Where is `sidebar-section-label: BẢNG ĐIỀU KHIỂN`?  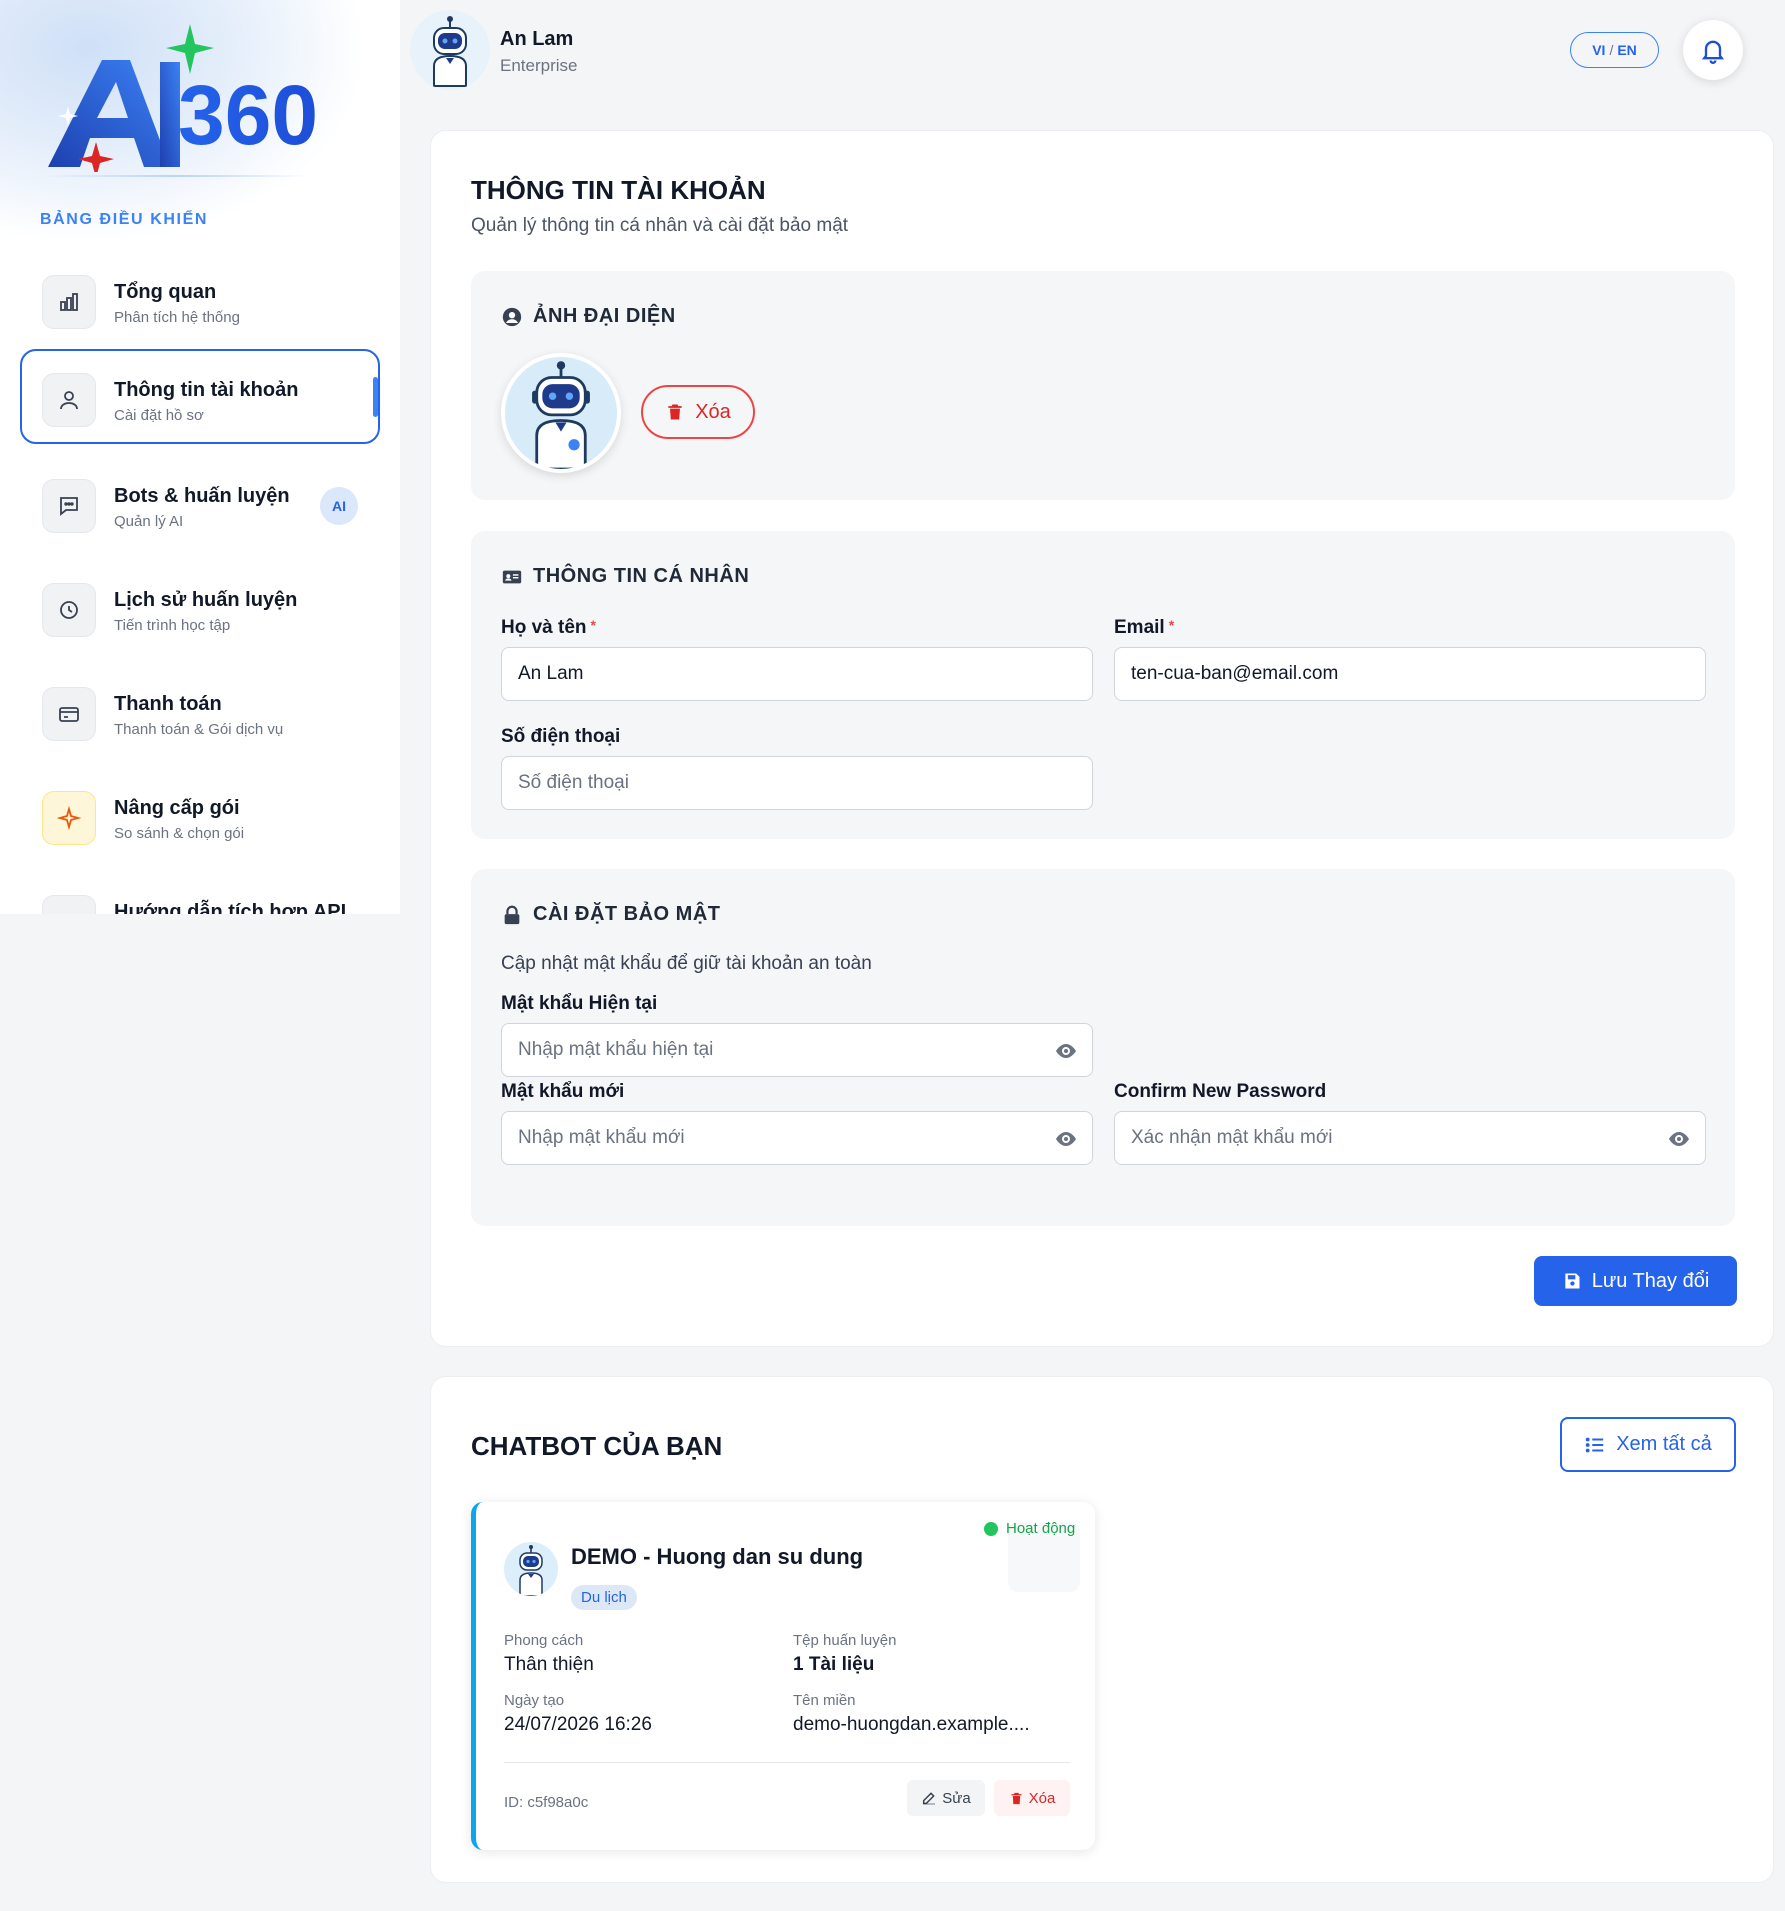
sidebar-section-label: BẢNG ĐIỀU KHIỂN is located at coordinates (124, 219).